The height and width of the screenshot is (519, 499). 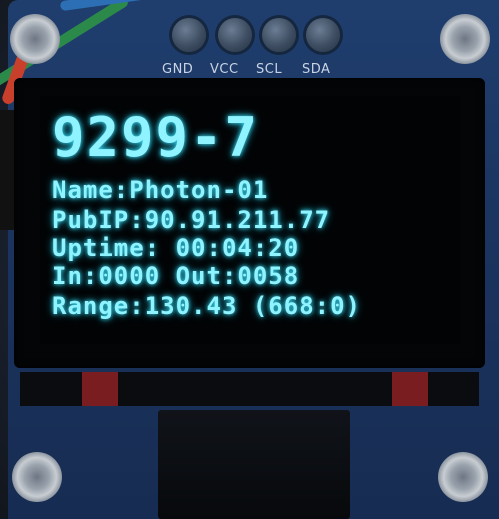 What do you see at coordinates (463, 477) in the screenshot?
I see `mounting-hole-bottom-right` at bounding box center [463, 477].